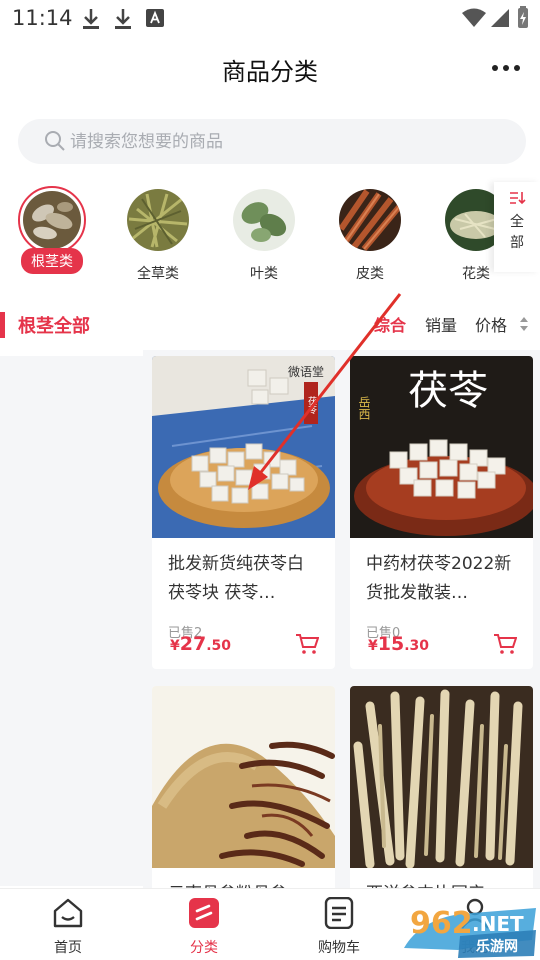  I want to click on nav-label: 购物车, so click(339, 948).